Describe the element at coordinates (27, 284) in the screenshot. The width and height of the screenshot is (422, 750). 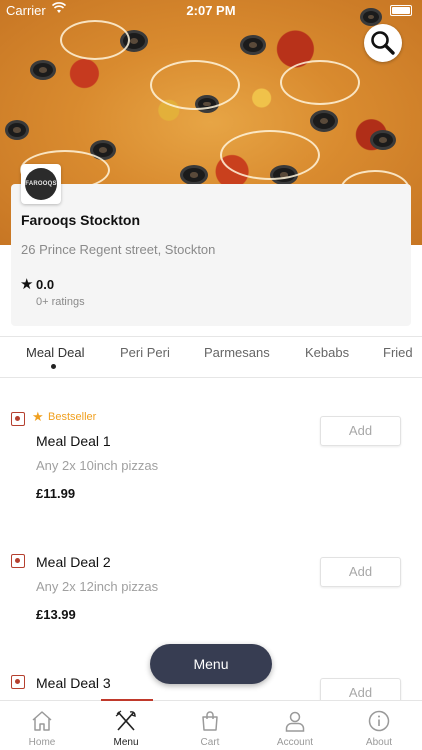
I see `star-icon: ★` at that location.